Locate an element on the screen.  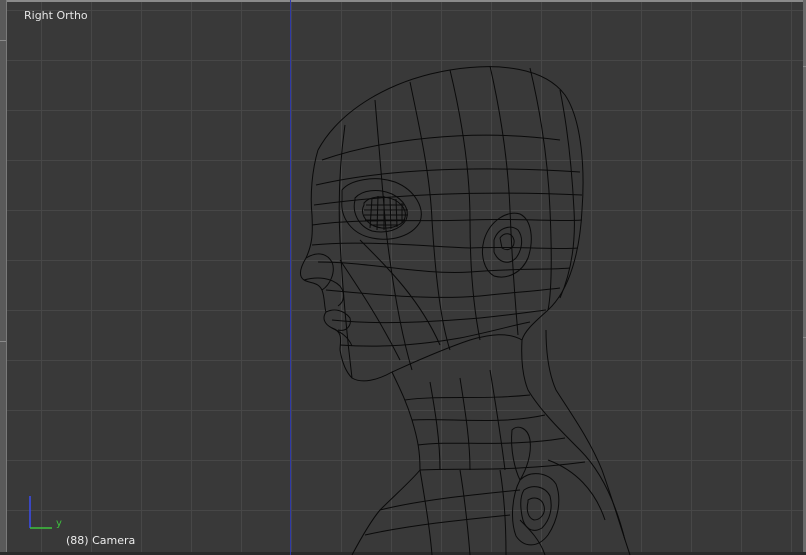
axis-y-label: y is located at coordinates (59, 523).